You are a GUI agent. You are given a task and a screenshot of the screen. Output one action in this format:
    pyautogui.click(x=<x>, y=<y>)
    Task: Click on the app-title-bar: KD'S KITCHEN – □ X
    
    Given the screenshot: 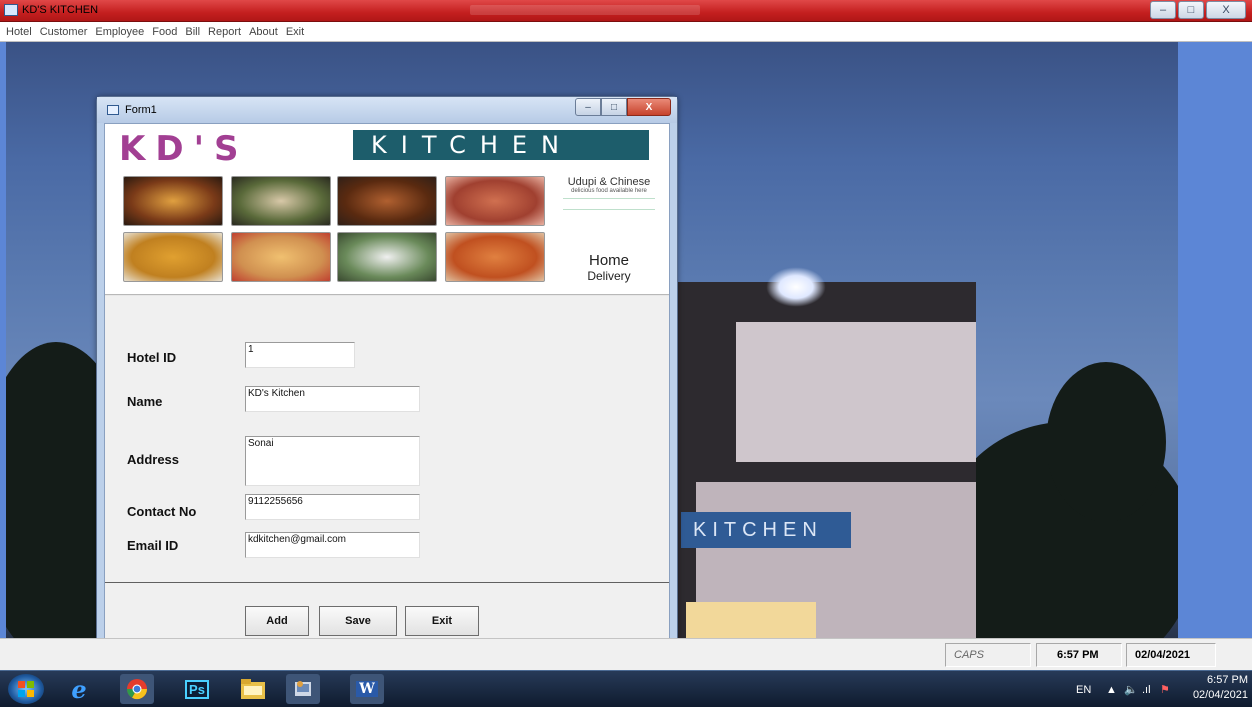 What is the action you would take?
    pyautogui.click(x=626, y=11)
    